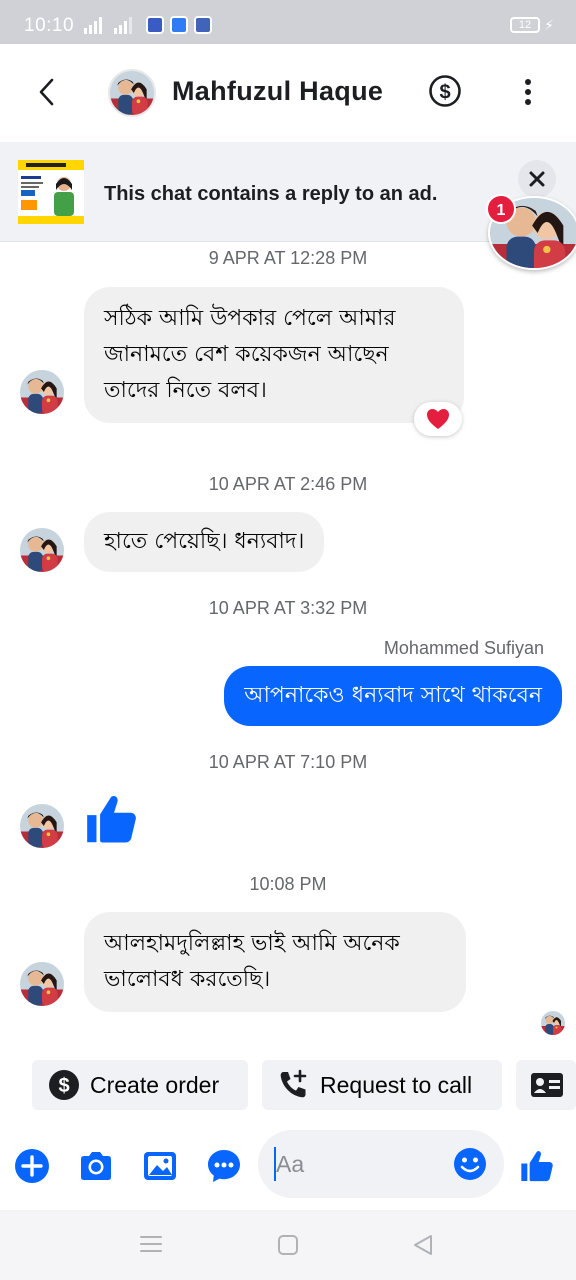 The height and width of the screenshot is (1280, 576). I want to click on home-button, so click(290, 1246).